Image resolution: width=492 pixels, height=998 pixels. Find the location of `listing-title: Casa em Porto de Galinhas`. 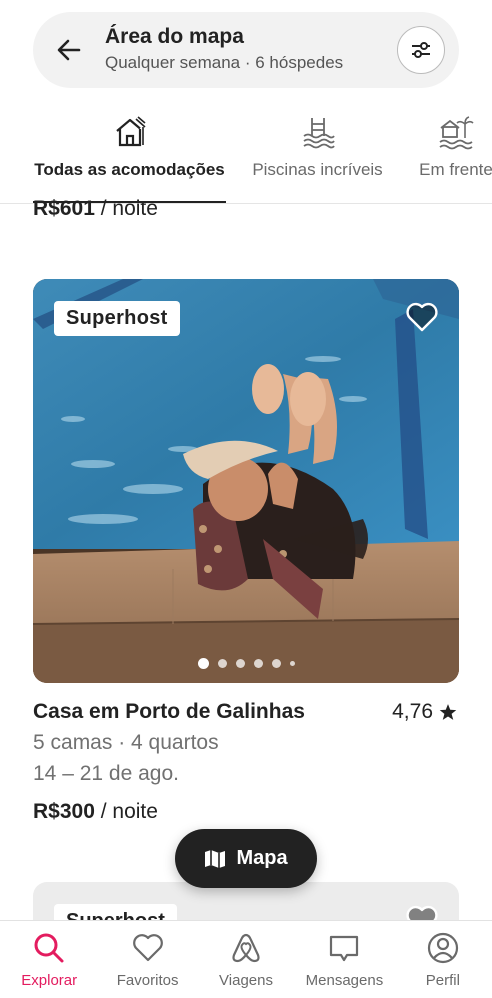

listing-title: Casa em Porto de Galinhas is located at coordinates (169, 712).